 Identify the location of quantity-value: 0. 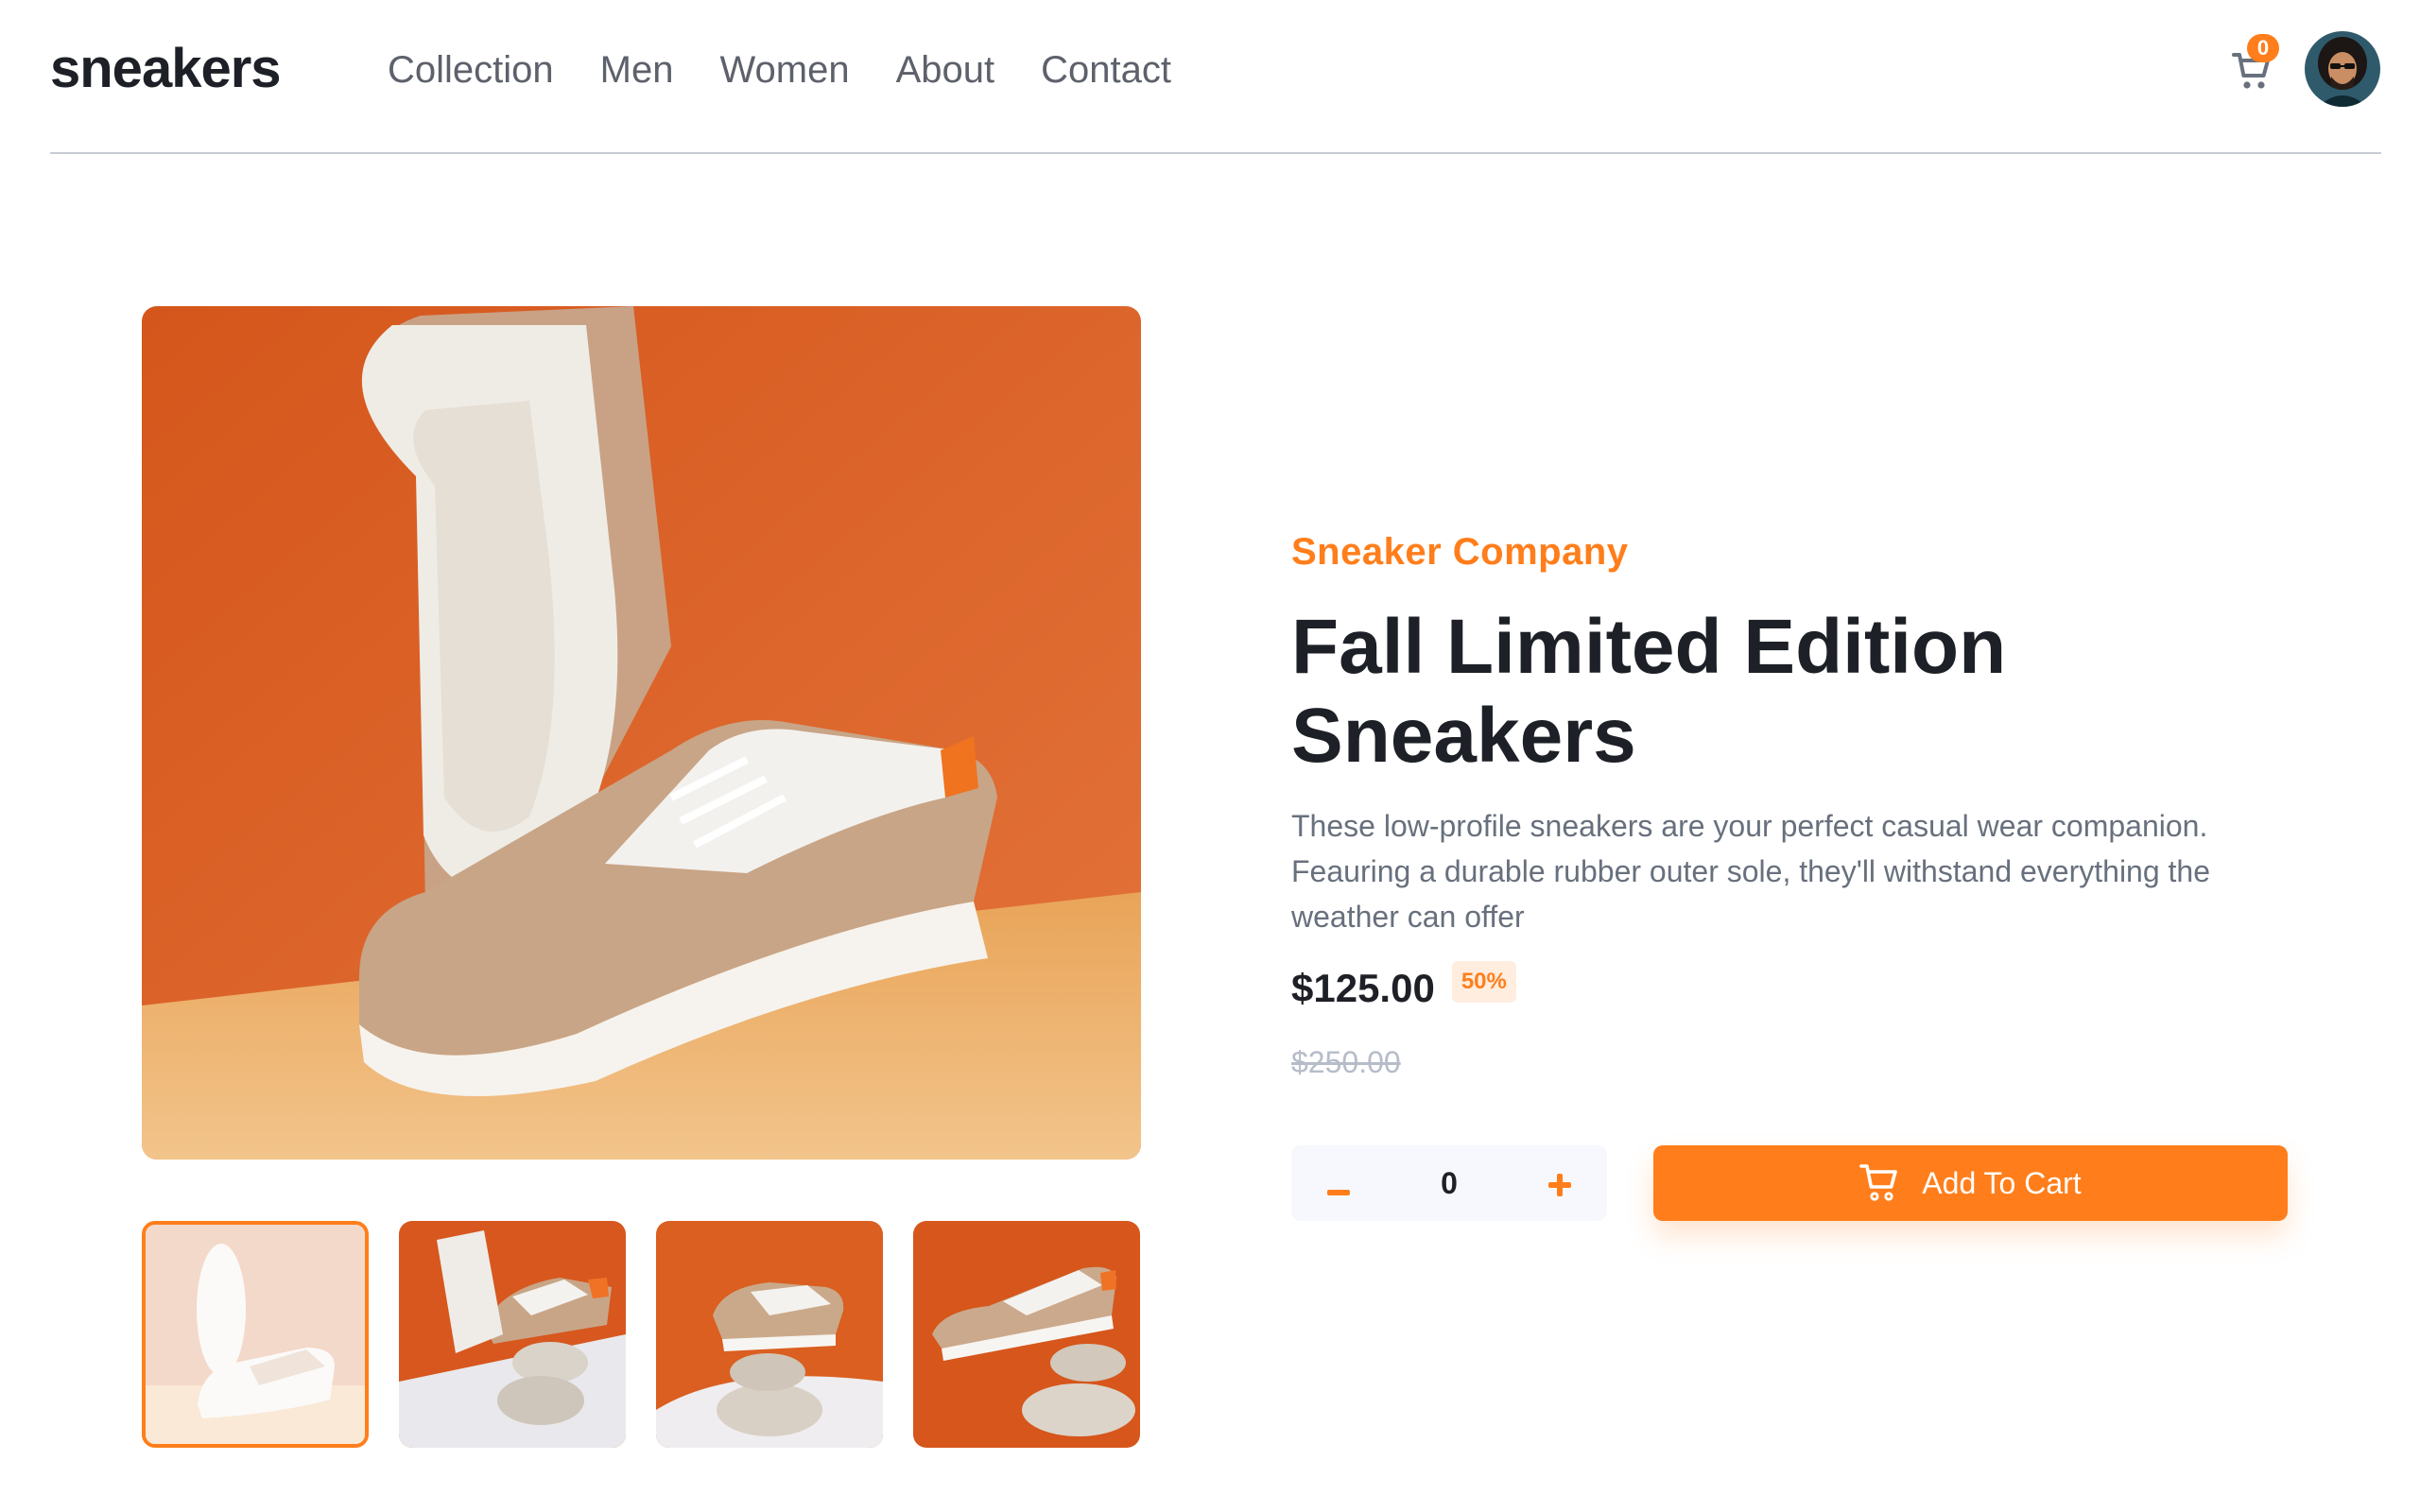
(1449, 1182).